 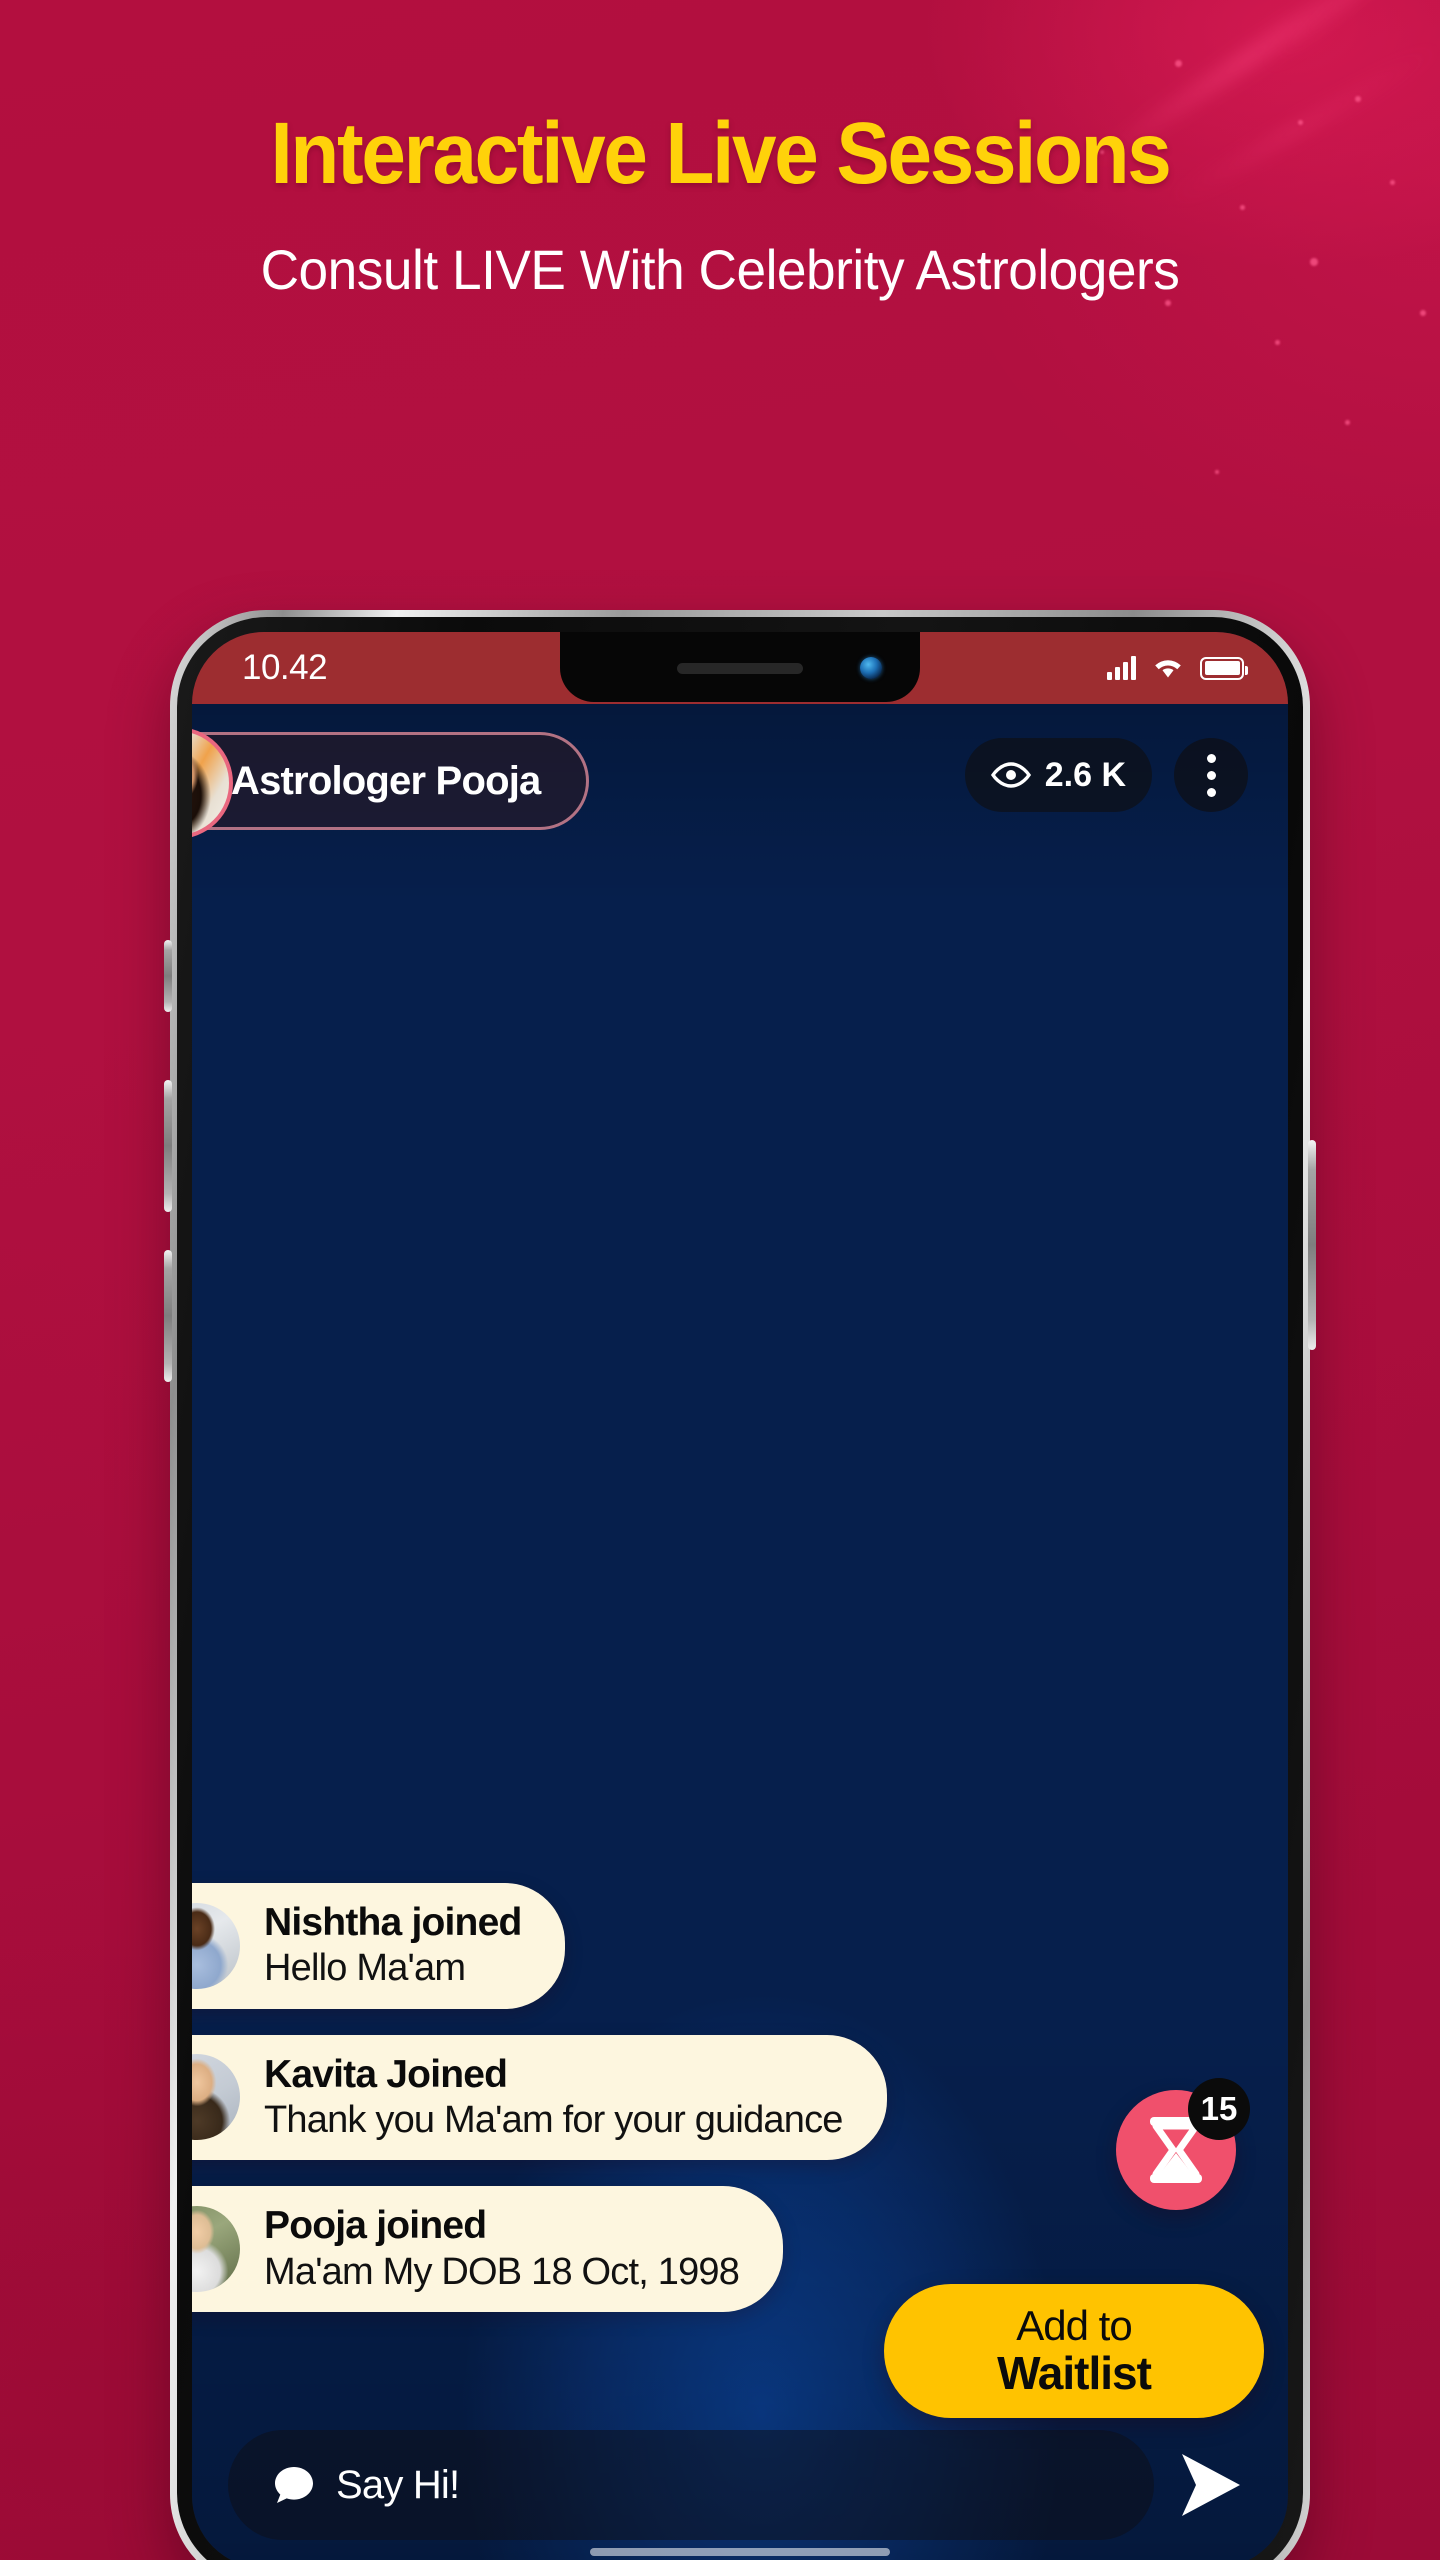 I want to click on light-streak-decor, so click(x=1348, y=38).